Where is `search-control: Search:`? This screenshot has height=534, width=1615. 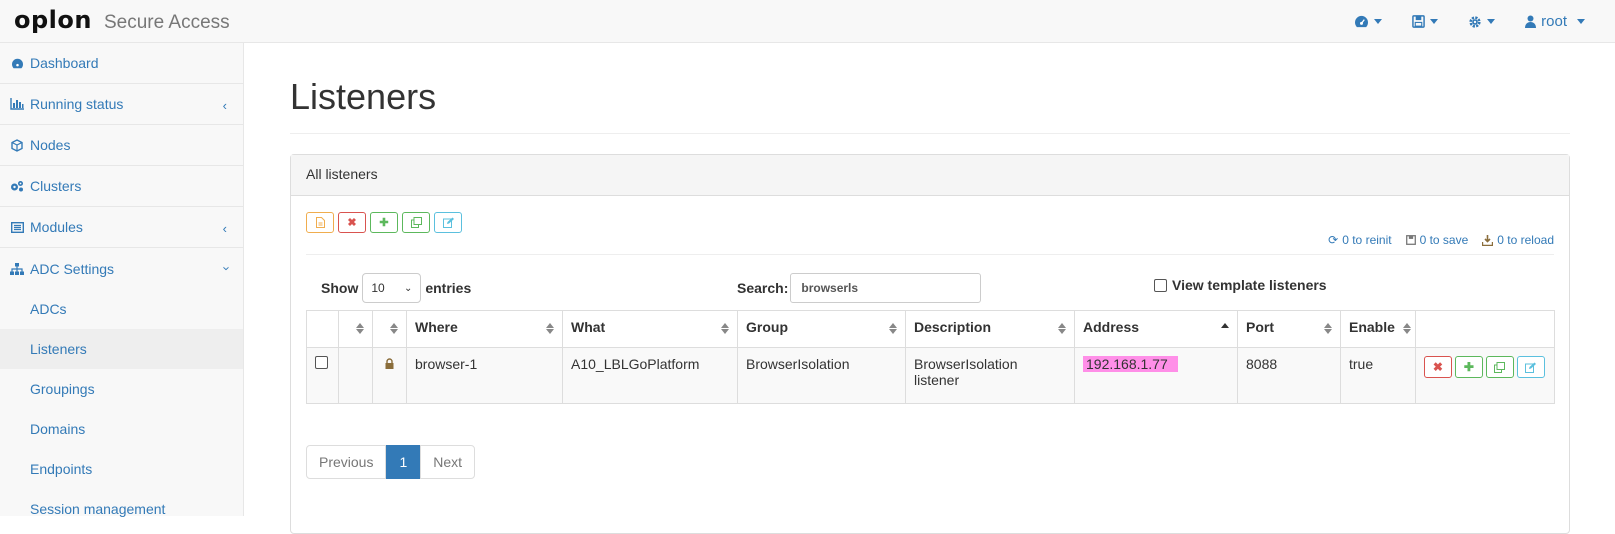 search-control: Search: is located at coordinates (859, 288).